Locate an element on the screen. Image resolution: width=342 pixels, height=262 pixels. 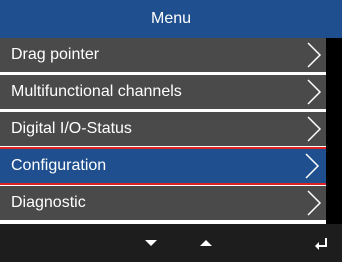
menu-item-label: Drag pointer is located at coordinates (55, 54).